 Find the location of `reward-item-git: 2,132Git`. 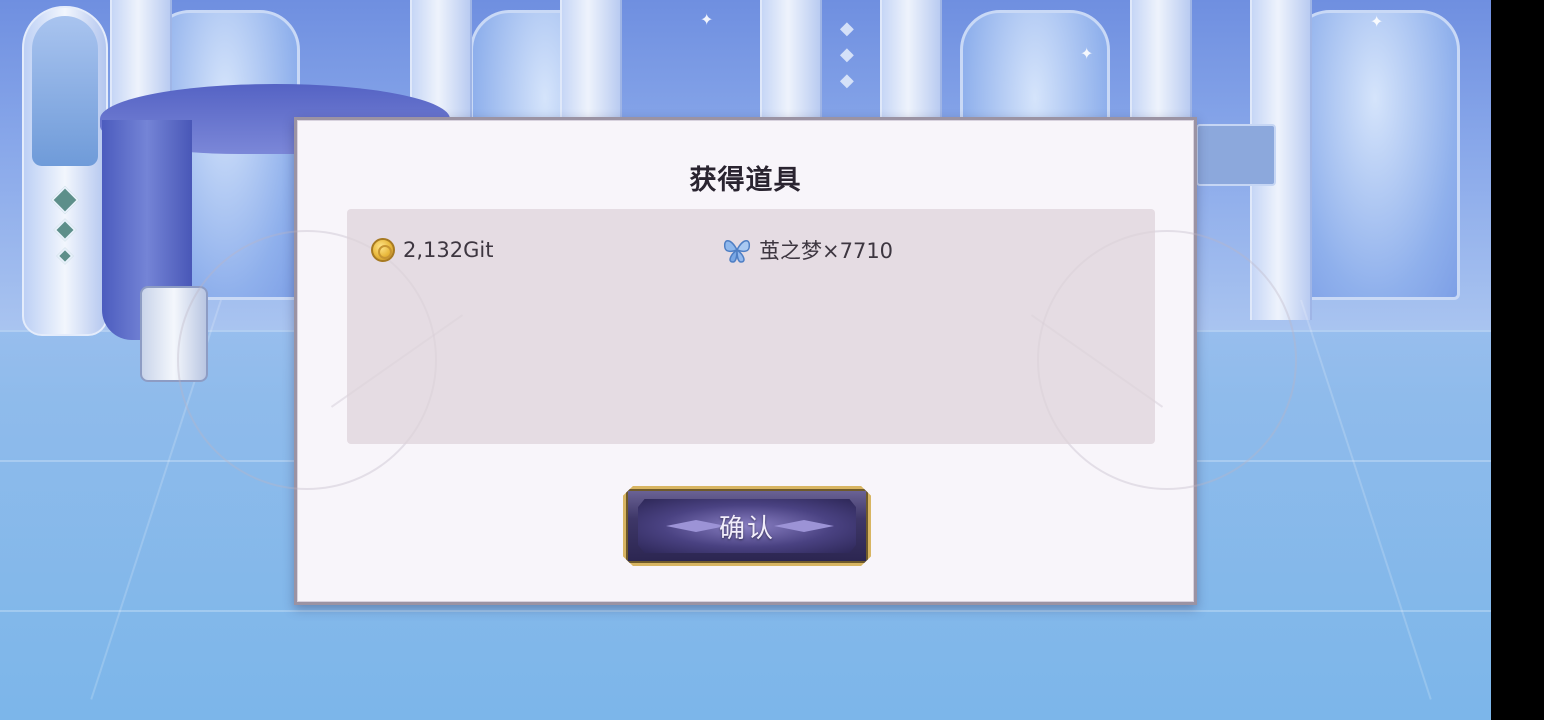

reward-item-git: 2,132Git is located at coordinates (432, 250).